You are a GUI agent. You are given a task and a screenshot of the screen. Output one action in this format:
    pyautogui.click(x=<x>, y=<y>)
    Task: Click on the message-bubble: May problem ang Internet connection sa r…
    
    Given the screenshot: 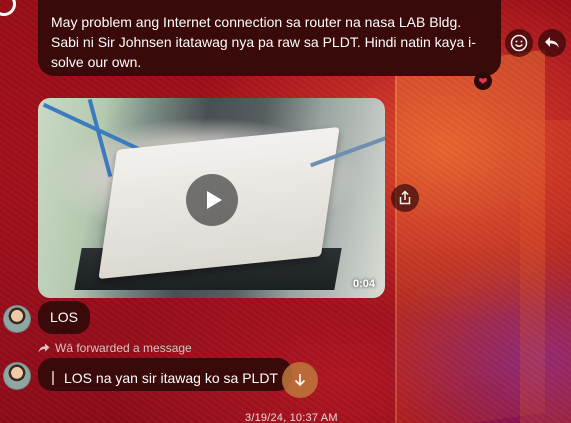 What is the action you would take?
    pyautogui.click(x=269, y=38)
    